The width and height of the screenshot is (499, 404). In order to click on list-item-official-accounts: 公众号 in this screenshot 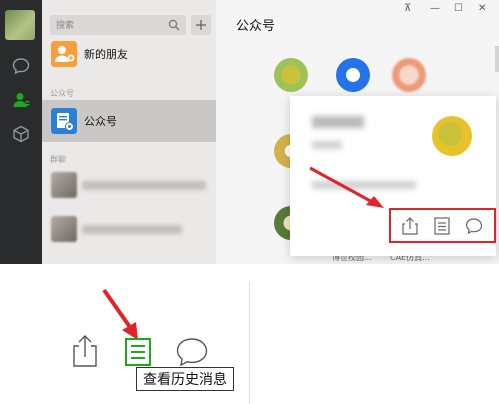, I will do `click(129, 121)`.